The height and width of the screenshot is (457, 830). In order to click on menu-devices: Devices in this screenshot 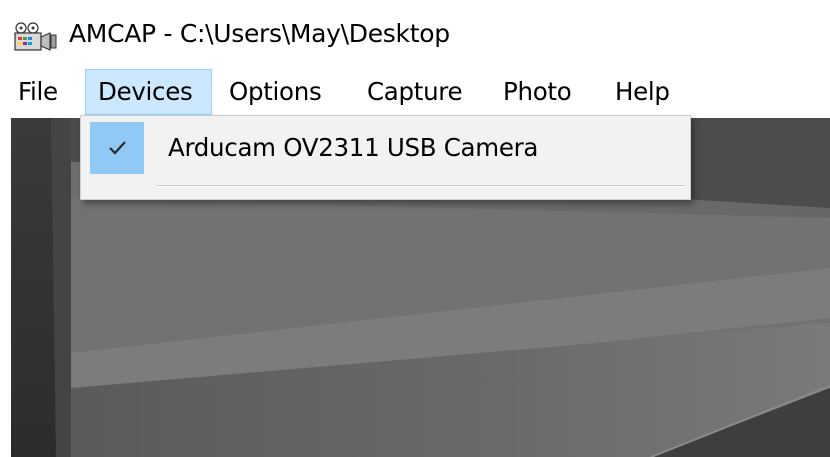, I will do `click(148, 92)`.